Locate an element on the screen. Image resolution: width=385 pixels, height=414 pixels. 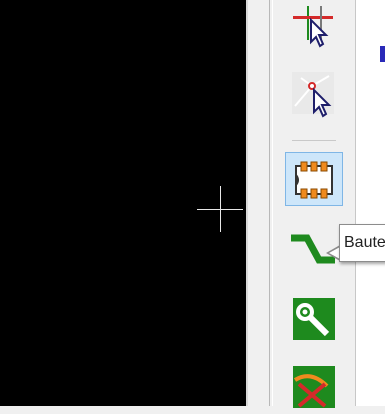
add-footprint-button is located at coordinates (314, 179).